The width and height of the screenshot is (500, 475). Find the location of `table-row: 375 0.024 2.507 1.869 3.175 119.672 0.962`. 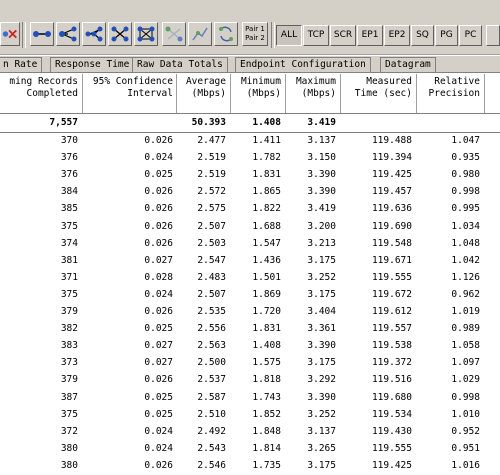

table-row: 375 0.024 2.507 1.869 3.175 119.672 0.962 is located at coordinates (250, 295).